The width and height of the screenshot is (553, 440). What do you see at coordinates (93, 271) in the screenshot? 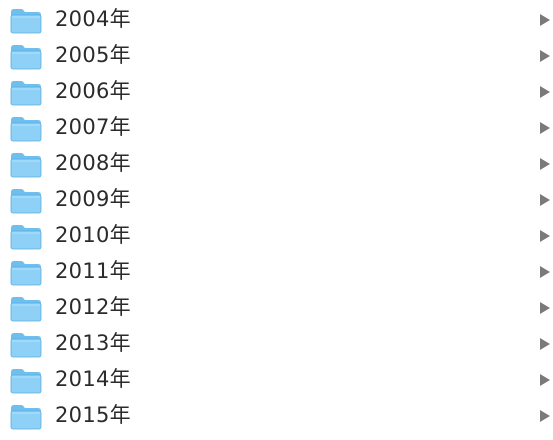
I see `folder-name: 2011年` at bounding box center [93, 271].